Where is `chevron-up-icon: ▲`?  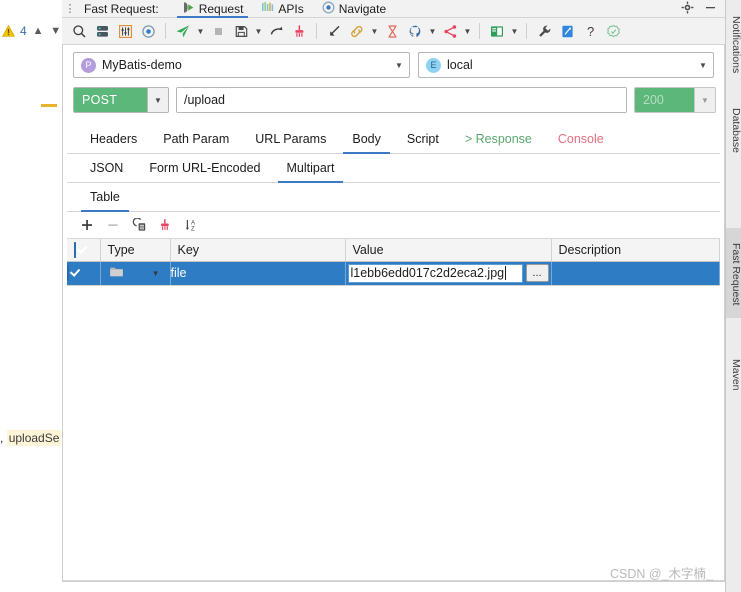 chevron-up-icon: ▲ is located at coordinates (38, 31).